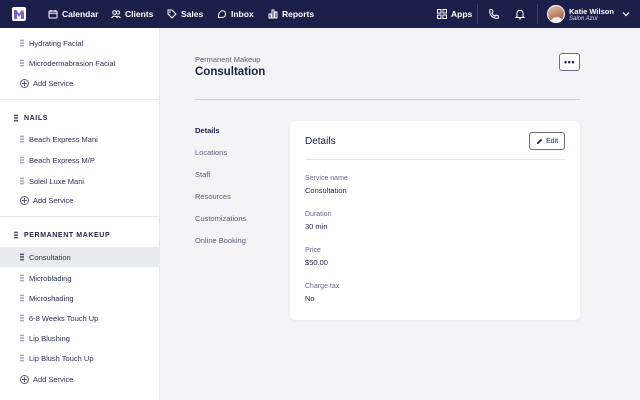 This screenshot has height=400, width=640. Describe the element at coordinates (49, 338) in the screenshot. I see `service-item-label: Lip Blushing` at that location.